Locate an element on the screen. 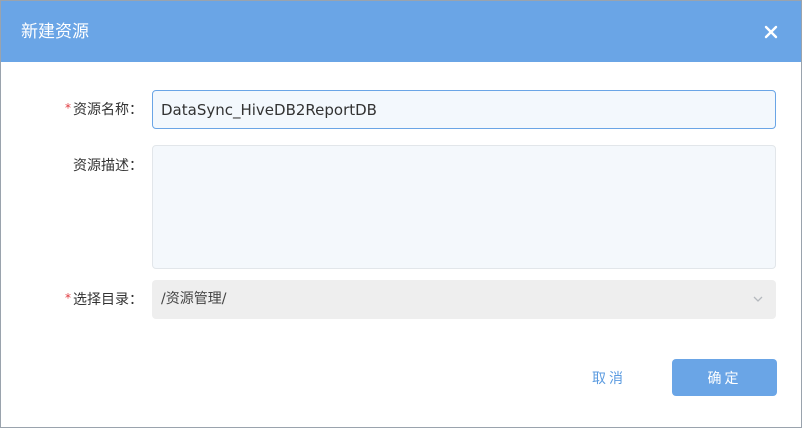 The height and width of the screenshot is (428, 802). chevron-down-icon is located at coordinates (758, 299).